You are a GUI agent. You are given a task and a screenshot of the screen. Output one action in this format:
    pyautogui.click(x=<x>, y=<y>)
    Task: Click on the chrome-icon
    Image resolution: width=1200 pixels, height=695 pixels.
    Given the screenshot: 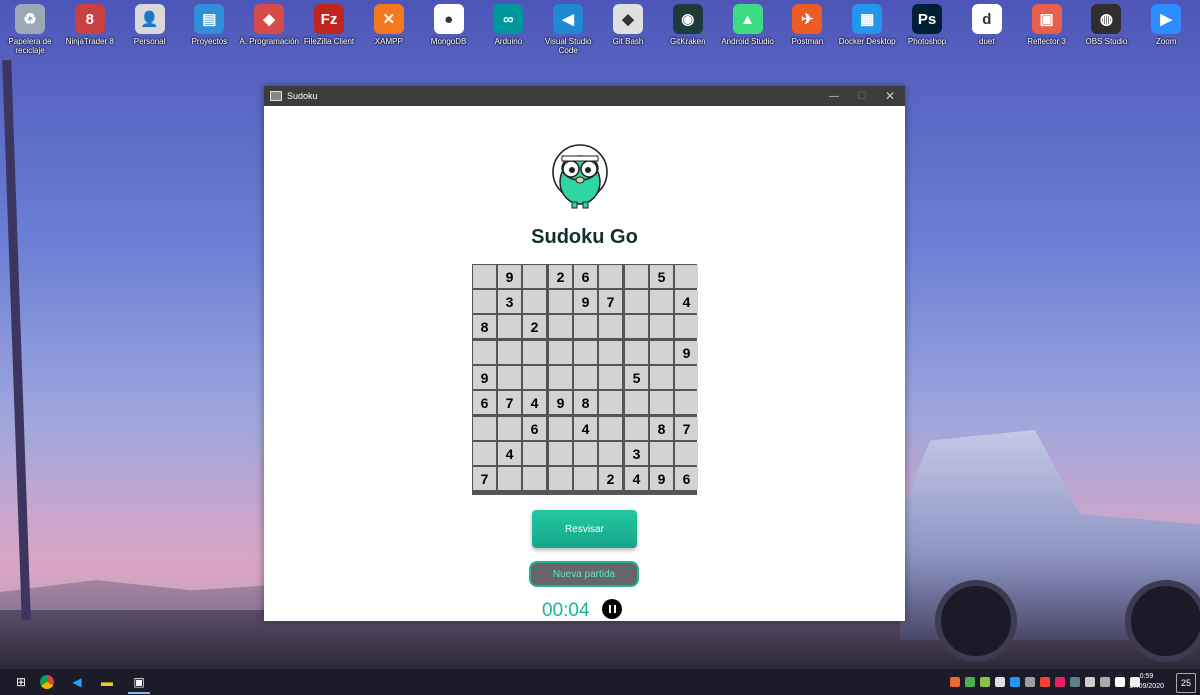 What is the action you would take?
    pyautogui.click(x=47, y=682)
    